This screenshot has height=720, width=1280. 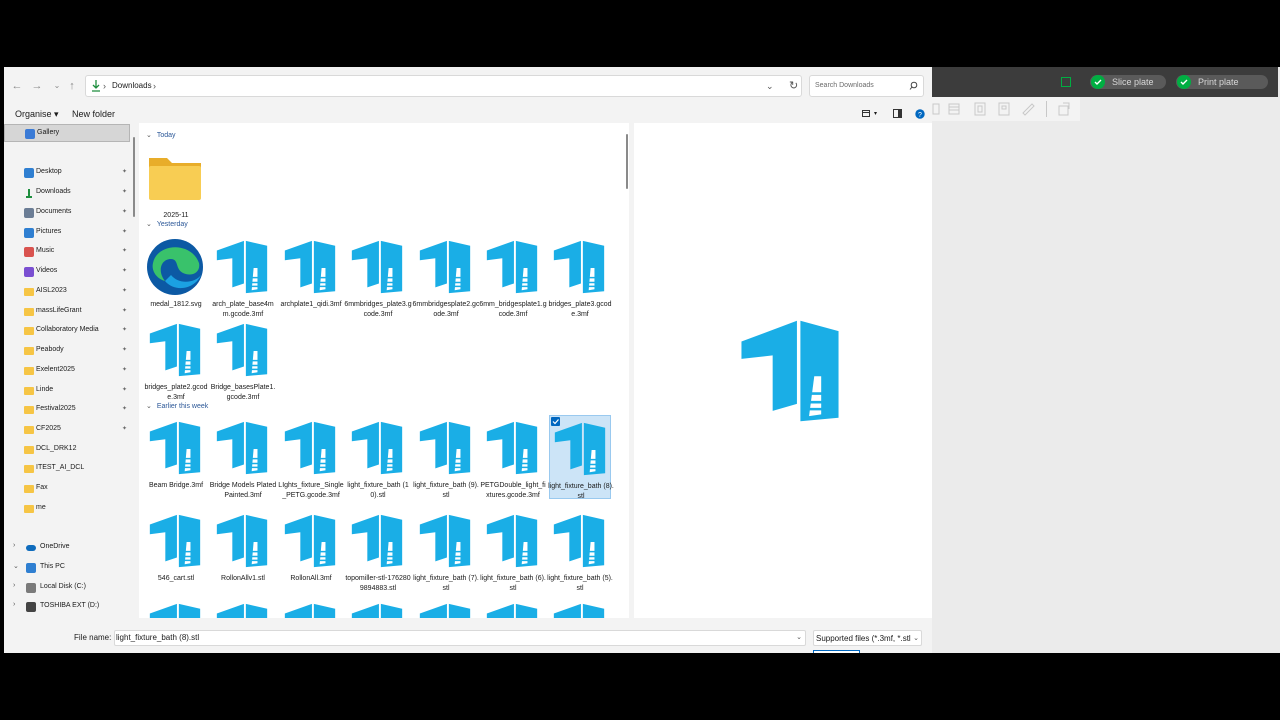 What do you see at coordinates (580, 276) in the screenshot?
I see `file-tile-bridges-plate3-gcode-3mf: bridges_plate3.gcode.3mf` at bounding box center [580, 276].